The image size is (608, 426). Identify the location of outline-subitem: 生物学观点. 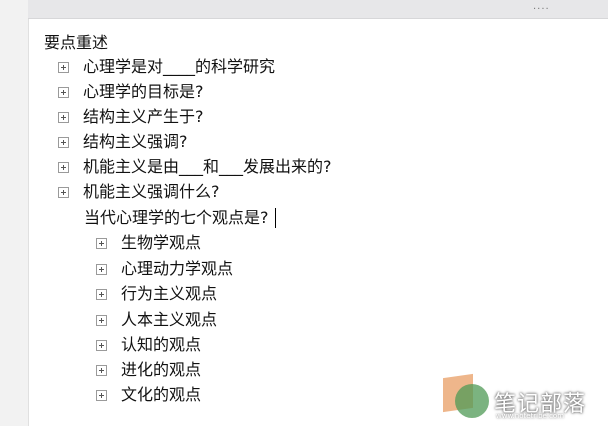
(148, 243).